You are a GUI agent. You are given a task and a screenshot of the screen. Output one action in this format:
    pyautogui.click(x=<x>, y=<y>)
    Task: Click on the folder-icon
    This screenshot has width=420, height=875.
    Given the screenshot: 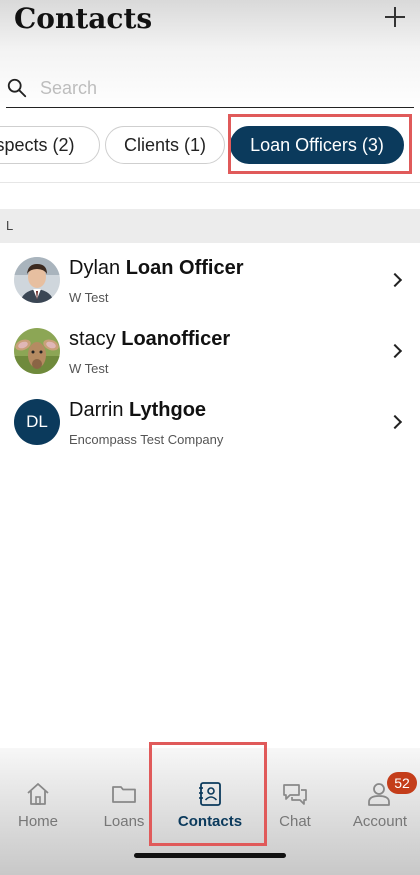 What is the action you would take?
    pyautogui.click(x=124, y=794)
    